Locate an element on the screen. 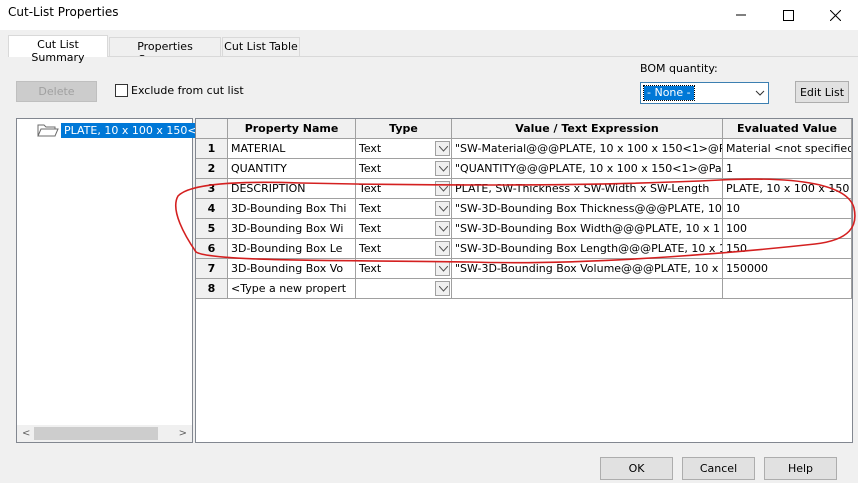  property-name-cell: 3D-Bounding Box Le is located at coordinates (292, 249).